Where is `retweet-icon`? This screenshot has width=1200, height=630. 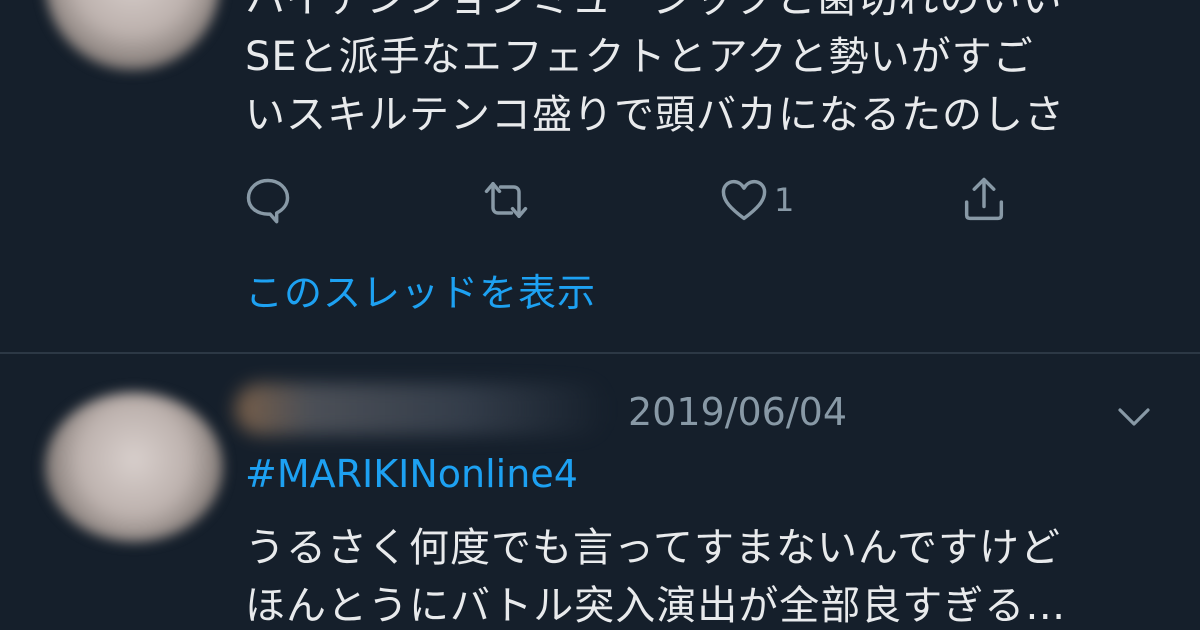
retweet-icon is located at coordinates (506, 200).